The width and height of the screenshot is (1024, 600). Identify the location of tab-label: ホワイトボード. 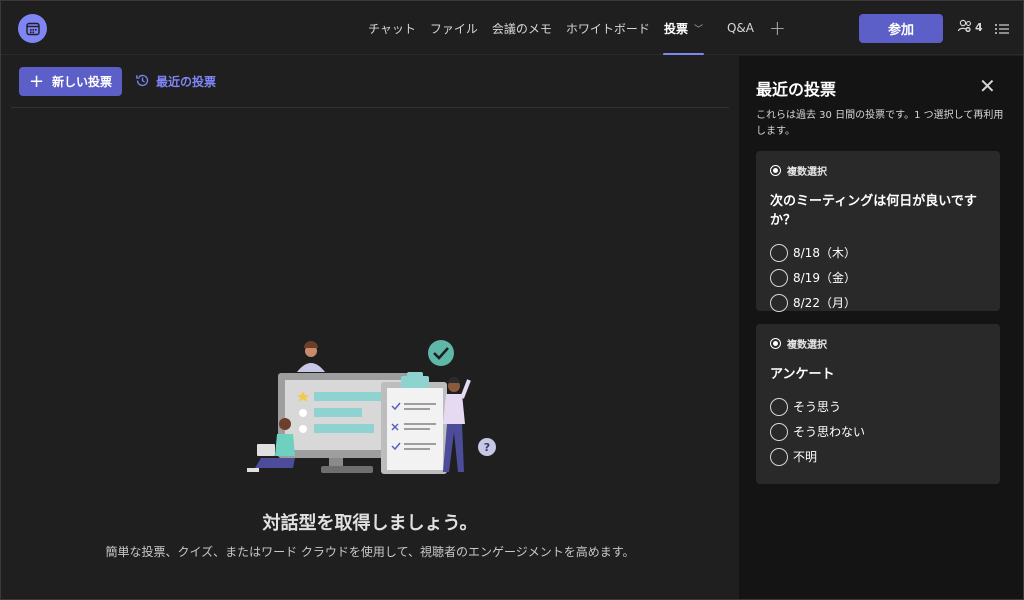
(607, 28).